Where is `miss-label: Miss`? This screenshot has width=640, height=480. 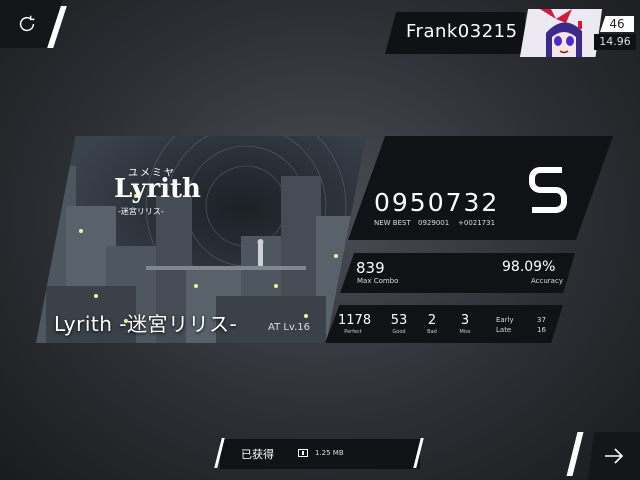
miss-label: Miss is located at coordinates (465, 332).